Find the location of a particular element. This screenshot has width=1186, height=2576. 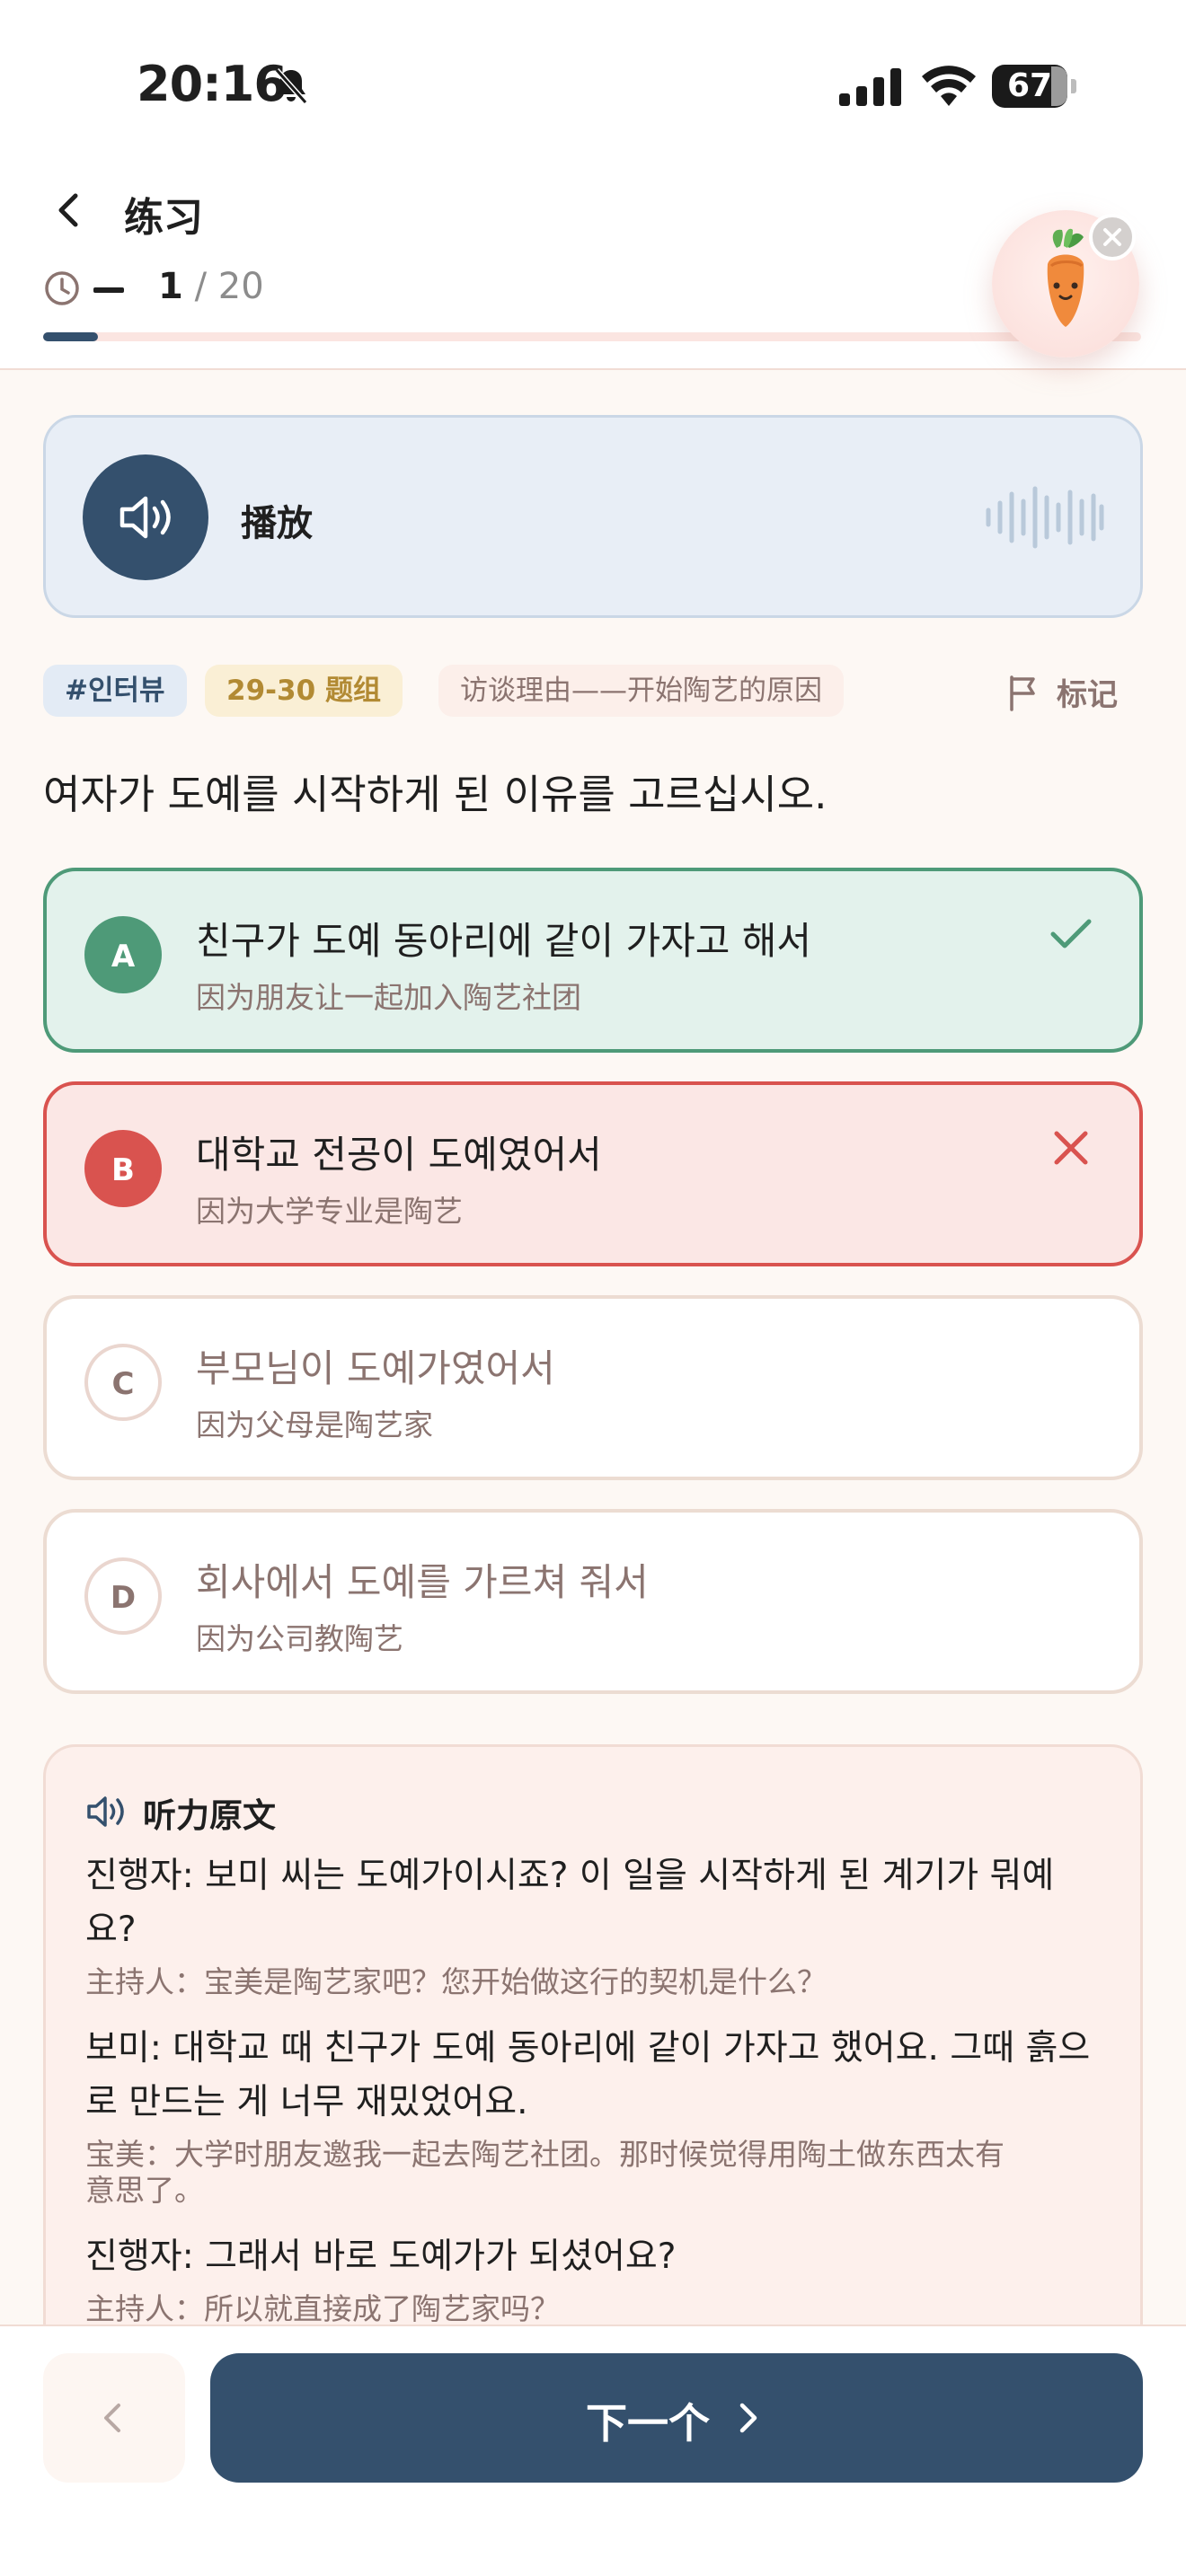

option-letter: B is located at coordinates (123, 1168).